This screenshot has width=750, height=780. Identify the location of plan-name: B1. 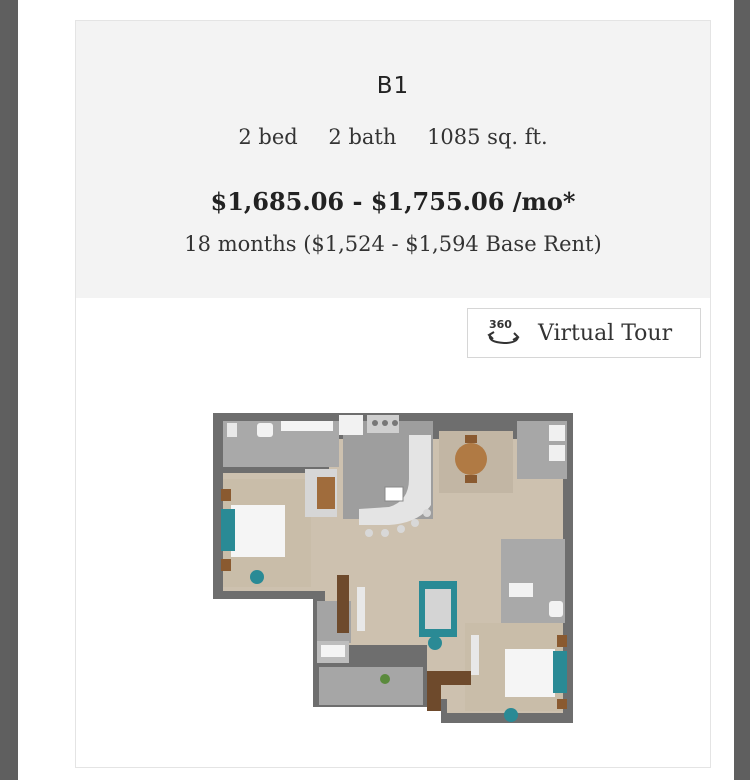
(393, 86).